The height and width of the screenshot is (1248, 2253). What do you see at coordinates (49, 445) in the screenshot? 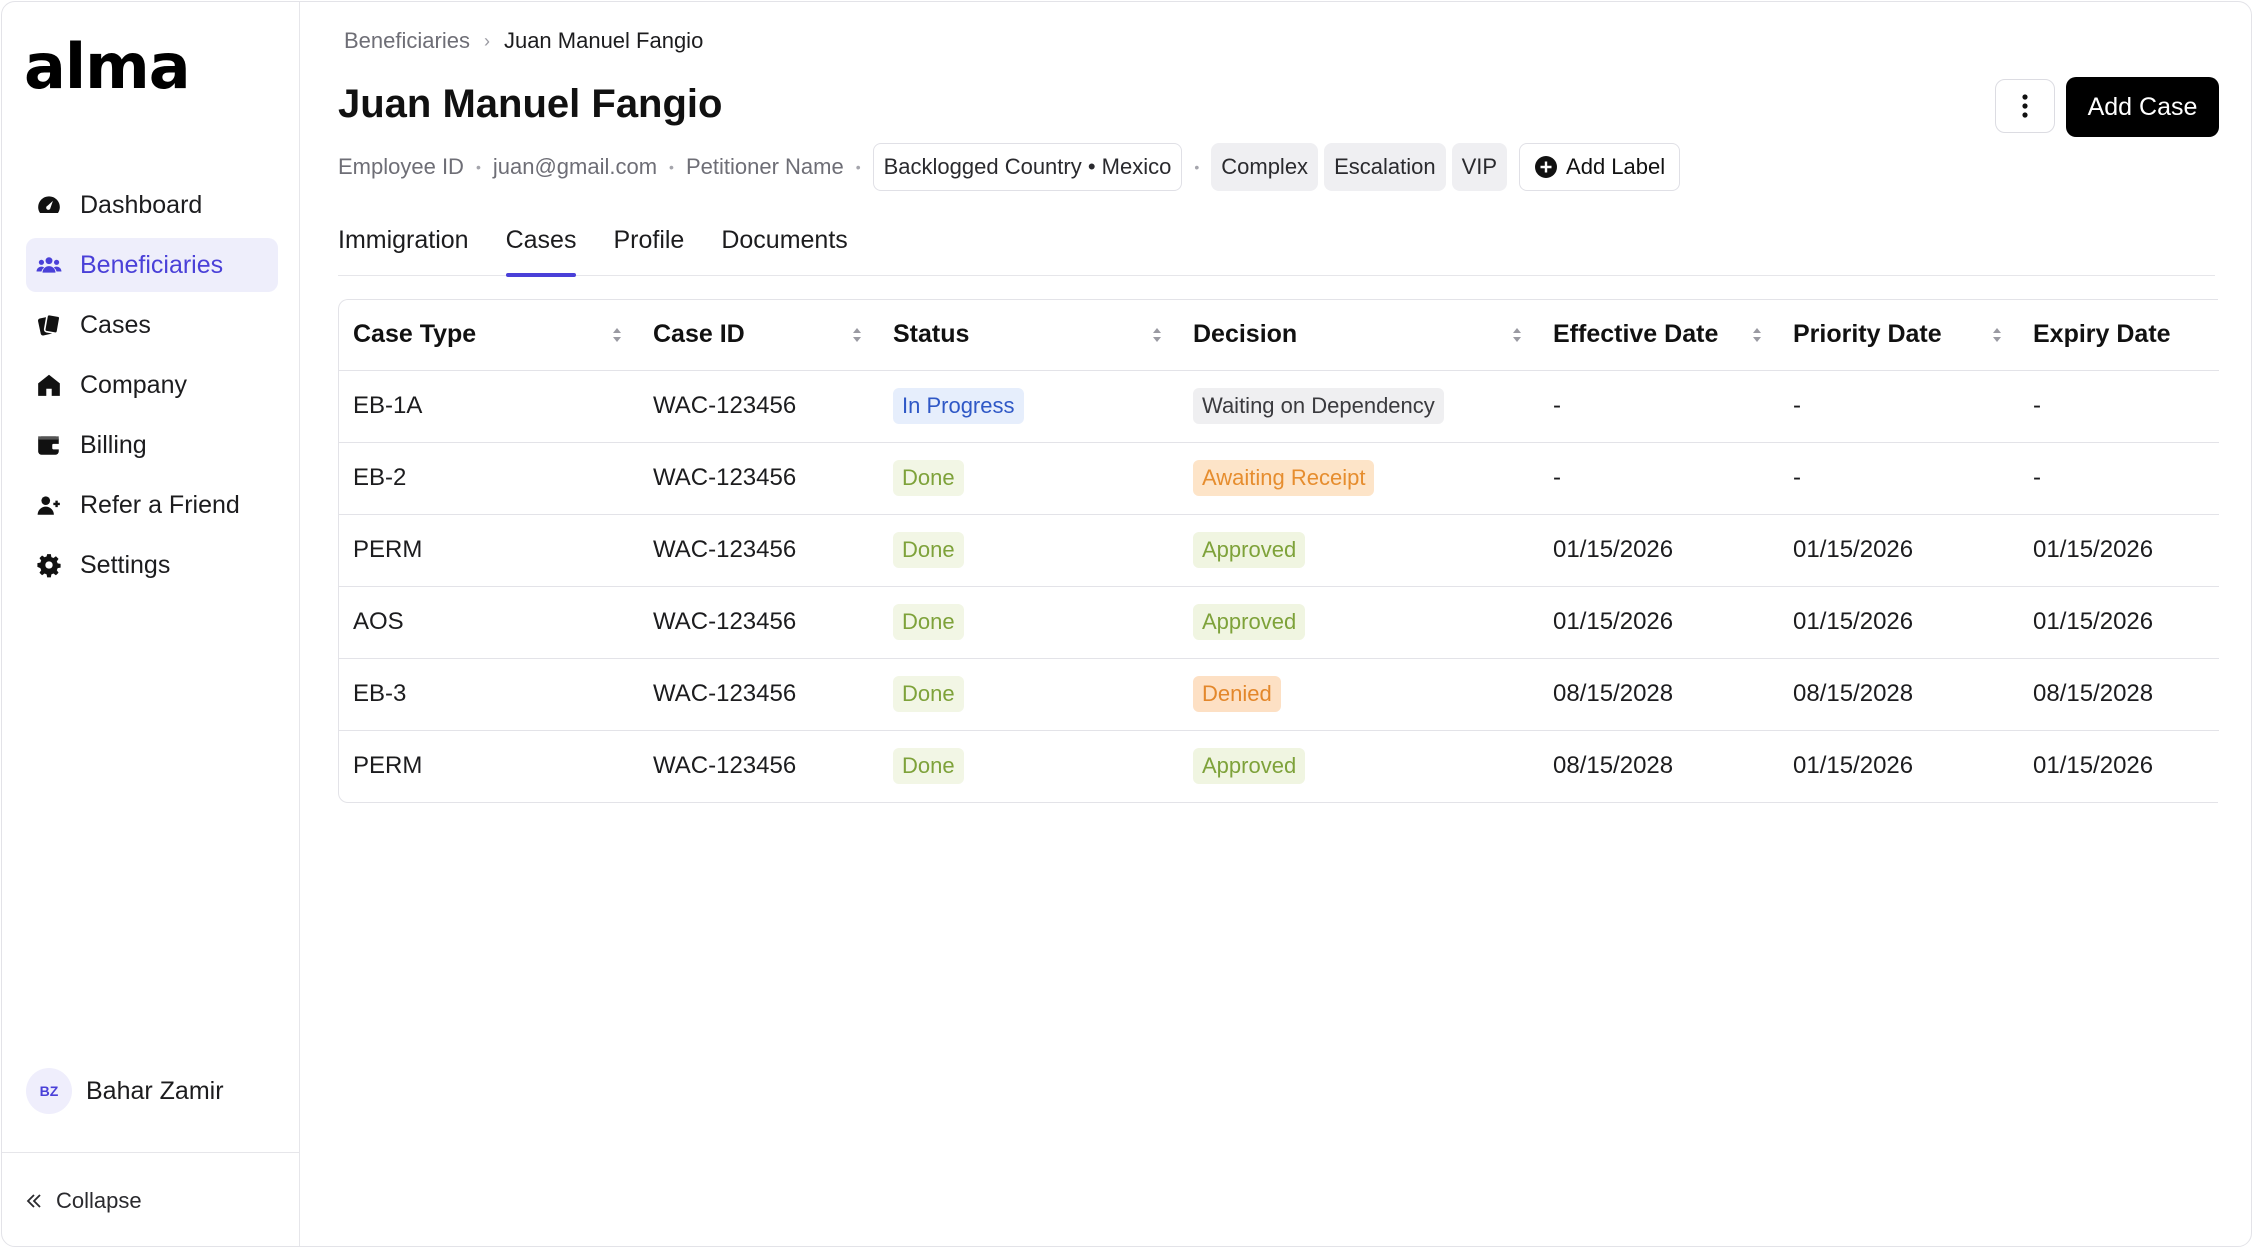
I see `wallet-icon` at bounding box center [49, 445].